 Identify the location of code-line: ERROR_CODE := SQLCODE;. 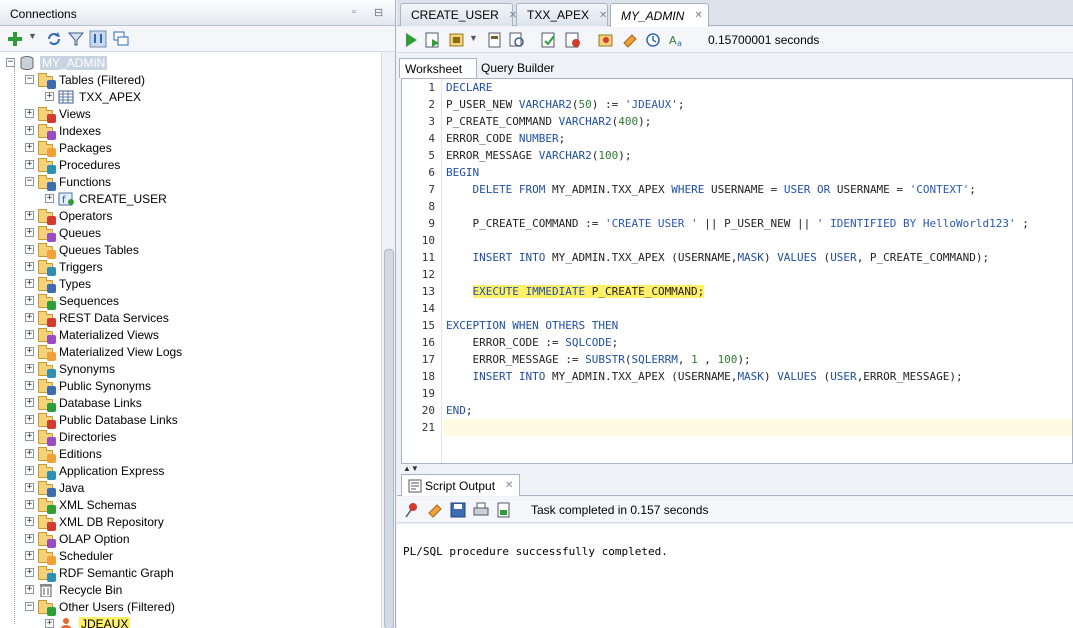
(532, 342).